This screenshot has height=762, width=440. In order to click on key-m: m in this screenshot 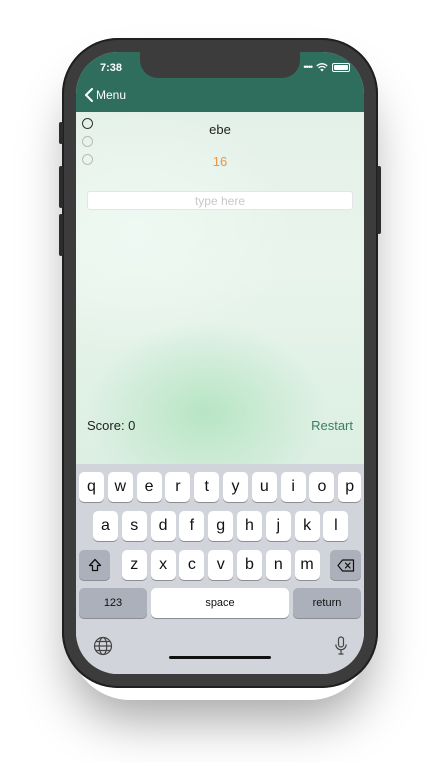, I will do `click(307, 565)`.